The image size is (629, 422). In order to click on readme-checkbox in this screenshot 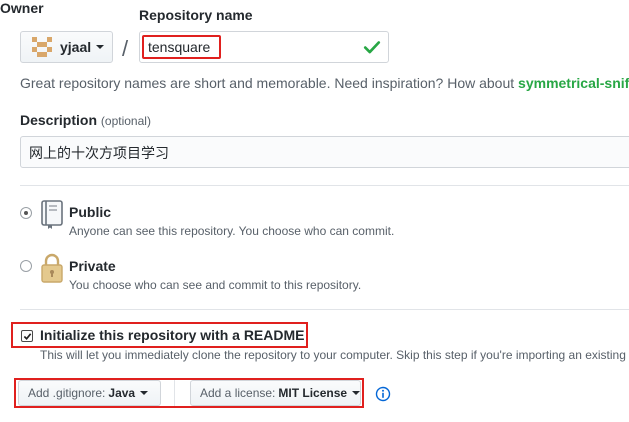, I will do `click(27, 336)`.